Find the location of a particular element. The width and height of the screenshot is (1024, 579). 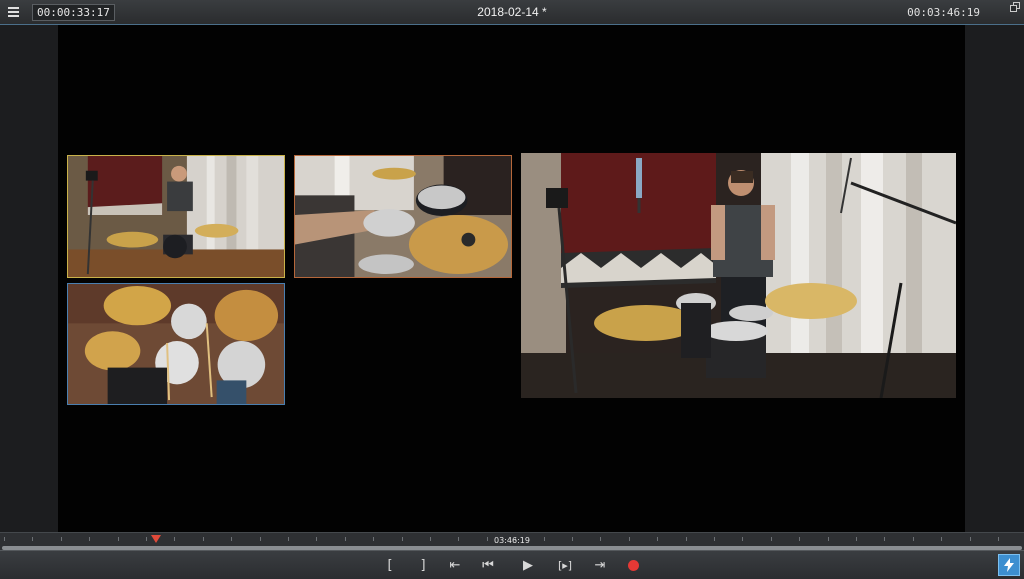

right-side-panel is located at coordinates (994, 278).